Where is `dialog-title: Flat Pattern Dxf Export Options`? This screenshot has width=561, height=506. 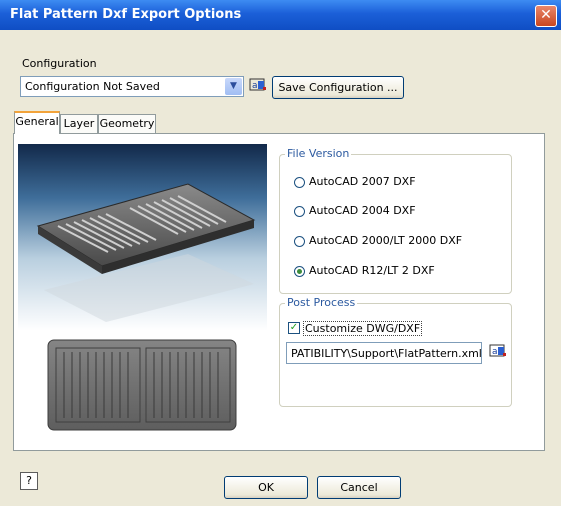
dialog-title: Flat Pattern Dxf Export Options is located at coordinates (126, 14).